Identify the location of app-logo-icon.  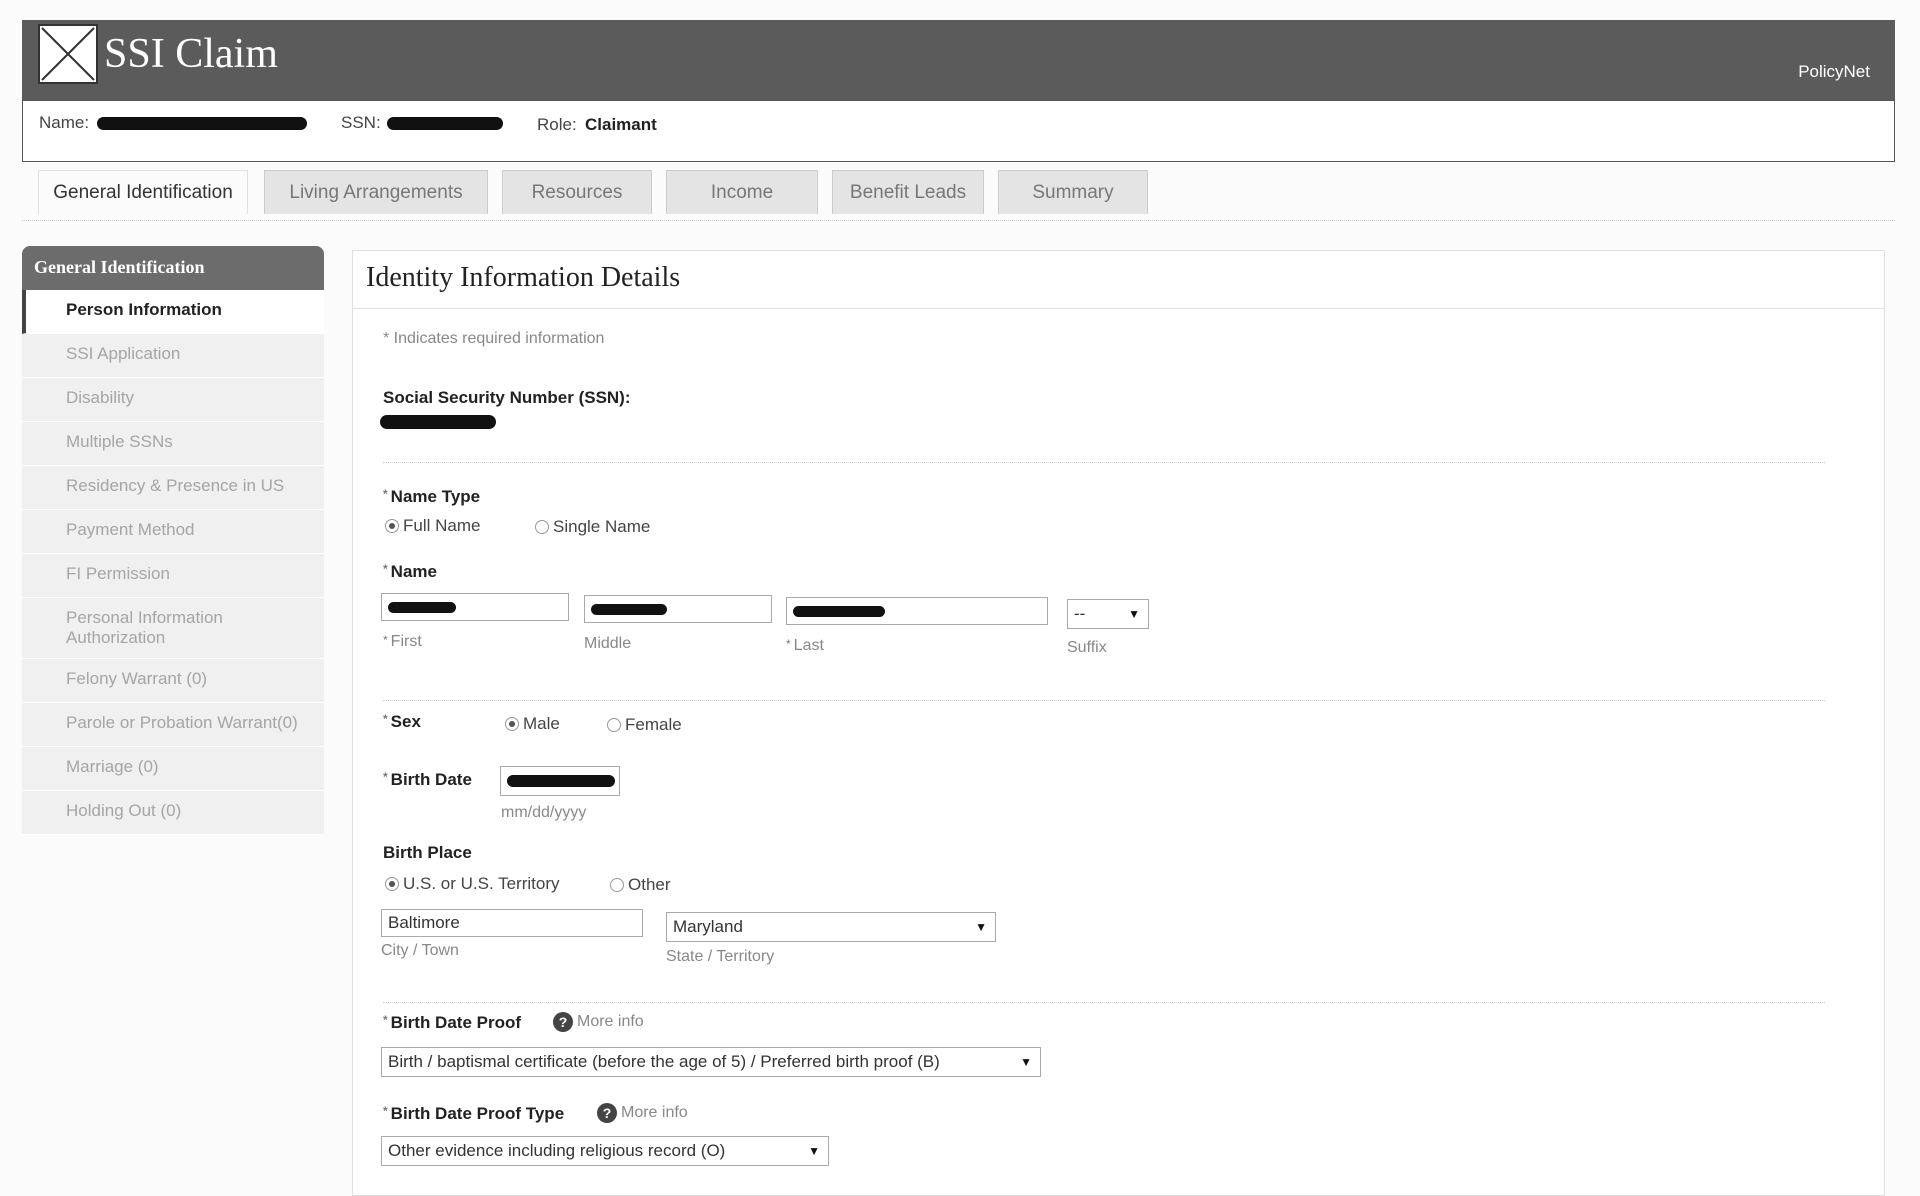
(68, 54).